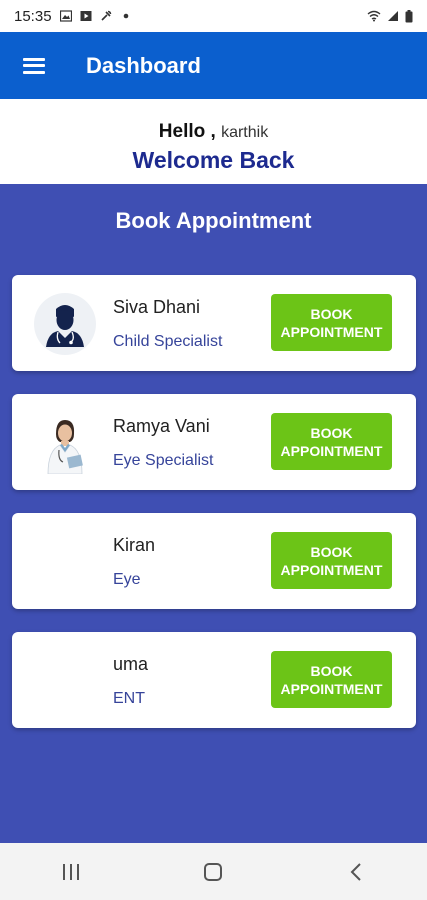  What do you see at coordinates (393, 16) in the screenshot?
I see `signal-icon` at bounding box center [393, 16].